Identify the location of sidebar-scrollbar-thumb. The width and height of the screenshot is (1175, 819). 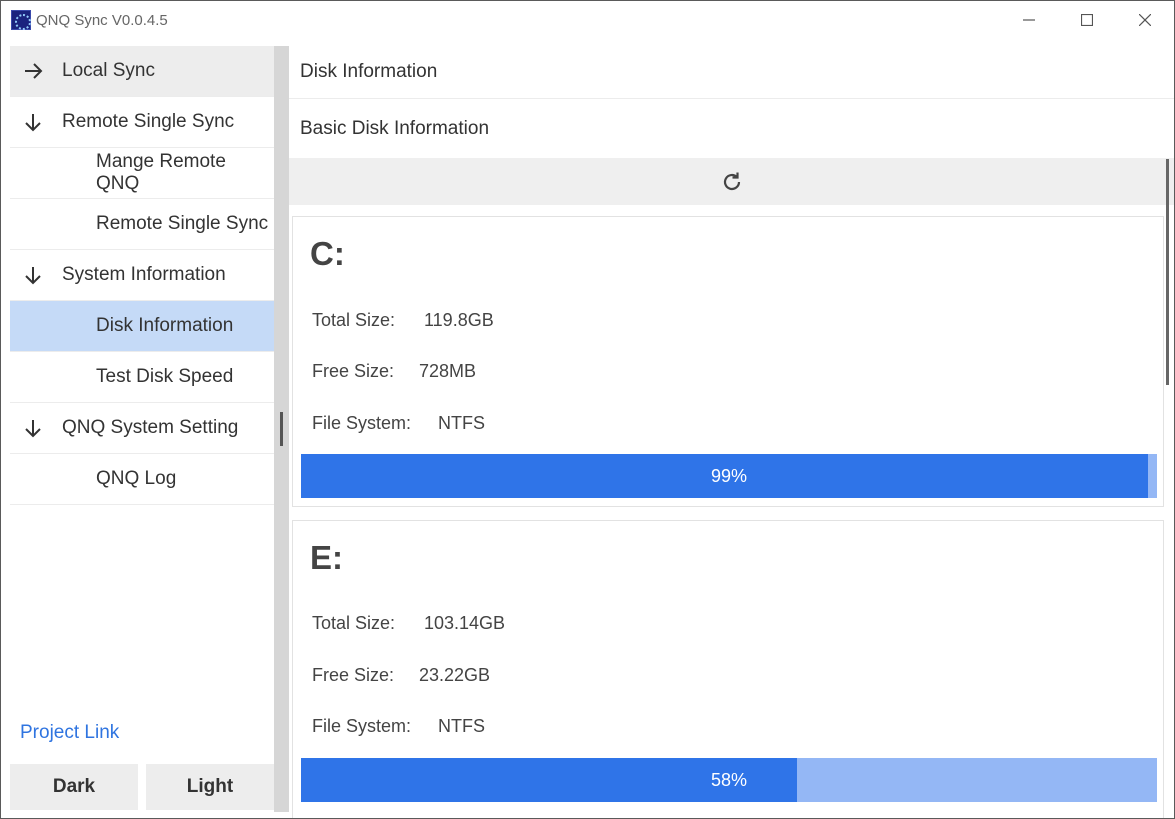
(281, 429).